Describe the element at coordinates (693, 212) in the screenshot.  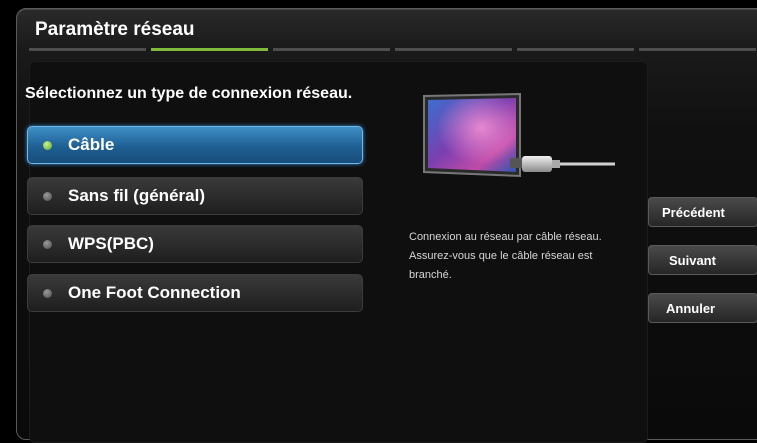
I see `previous-button-label: Précédent` at that location.